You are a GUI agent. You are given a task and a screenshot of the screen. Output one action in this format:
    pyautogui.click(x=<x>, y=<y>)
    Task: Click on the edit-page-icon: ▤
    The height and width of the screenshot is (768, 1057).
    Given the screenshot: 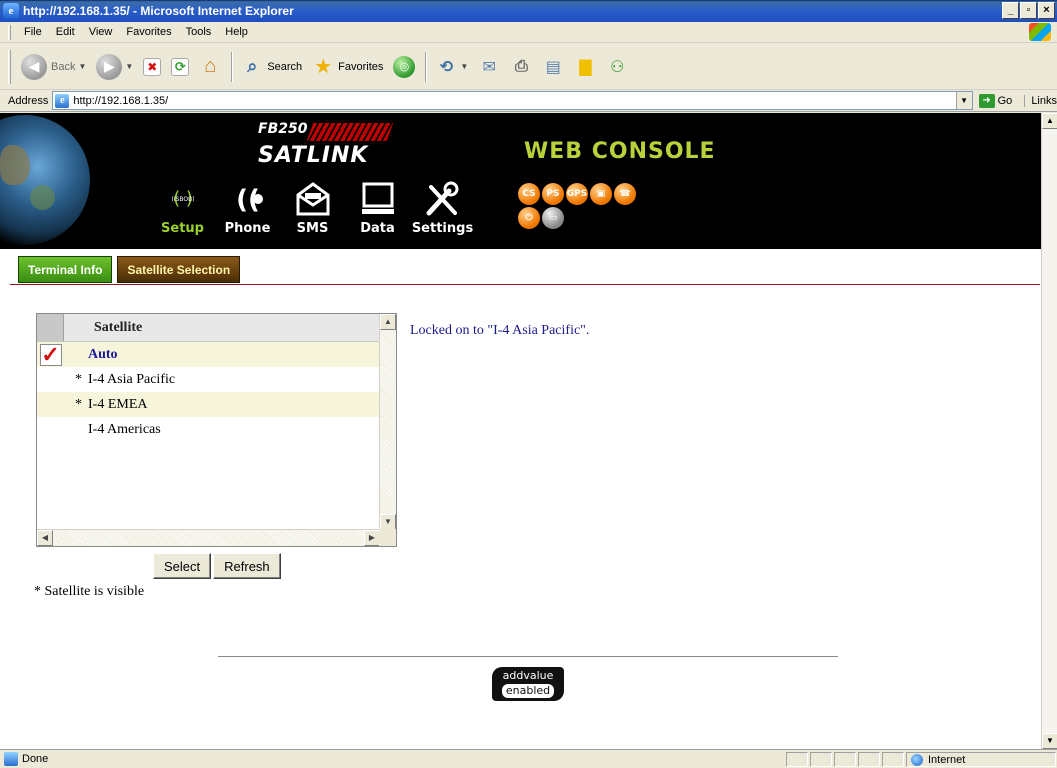 What is the action you would take?
    pyautogui.click(x=553, y=67)
    